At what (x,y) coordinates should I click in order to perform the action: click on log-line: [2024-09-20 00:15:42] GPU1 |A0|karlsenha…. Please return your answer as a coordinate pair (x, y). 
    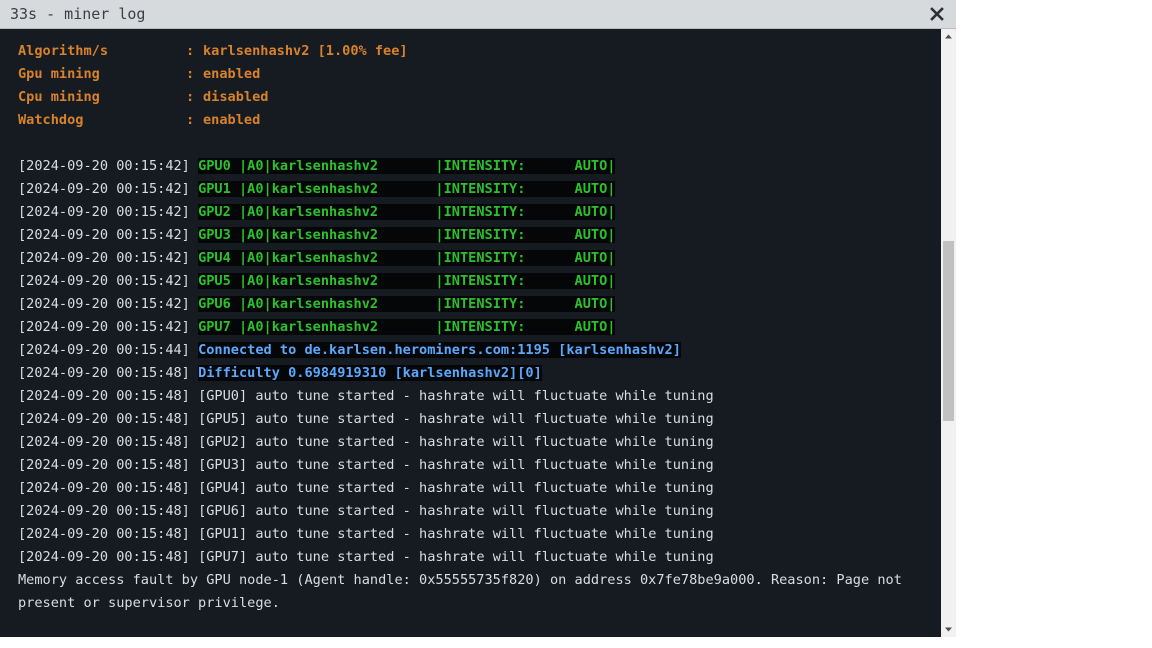
    Looking at the image, I should click on (473, 189).